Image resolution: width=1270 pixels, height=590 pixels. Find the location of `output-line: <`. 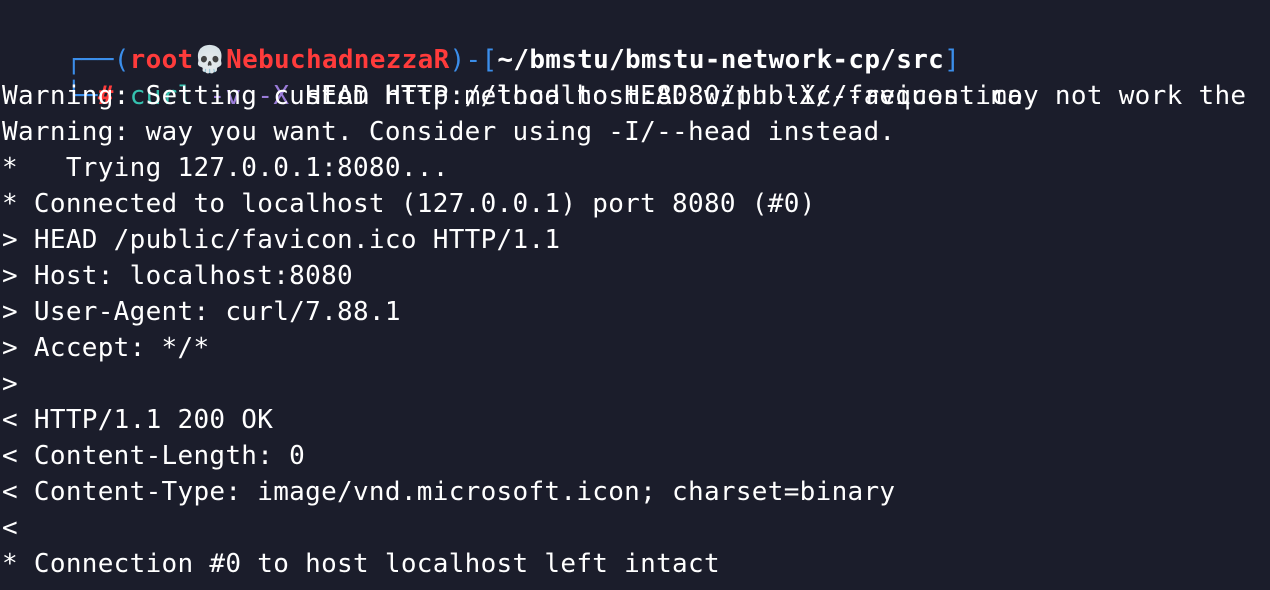

output-line: < is located at coordinates (10, 528).